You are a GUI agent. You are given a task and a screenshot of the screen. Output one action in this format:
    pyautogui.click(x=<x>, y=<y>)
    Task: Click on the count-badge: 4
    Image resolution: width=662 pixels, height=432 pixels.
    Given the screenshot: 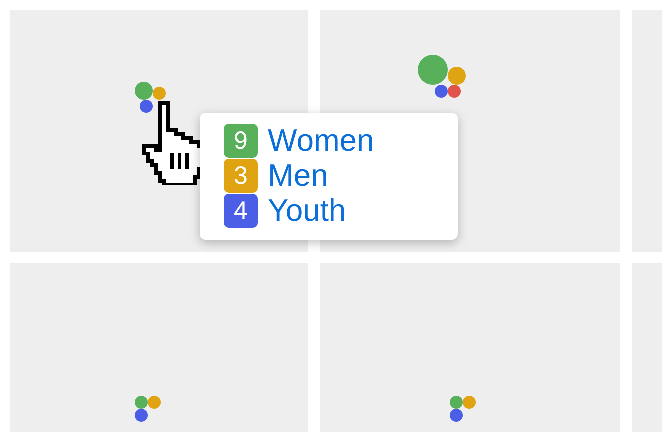 What is the action you would take?
    pyautogui.click(x=241, y=211)
    